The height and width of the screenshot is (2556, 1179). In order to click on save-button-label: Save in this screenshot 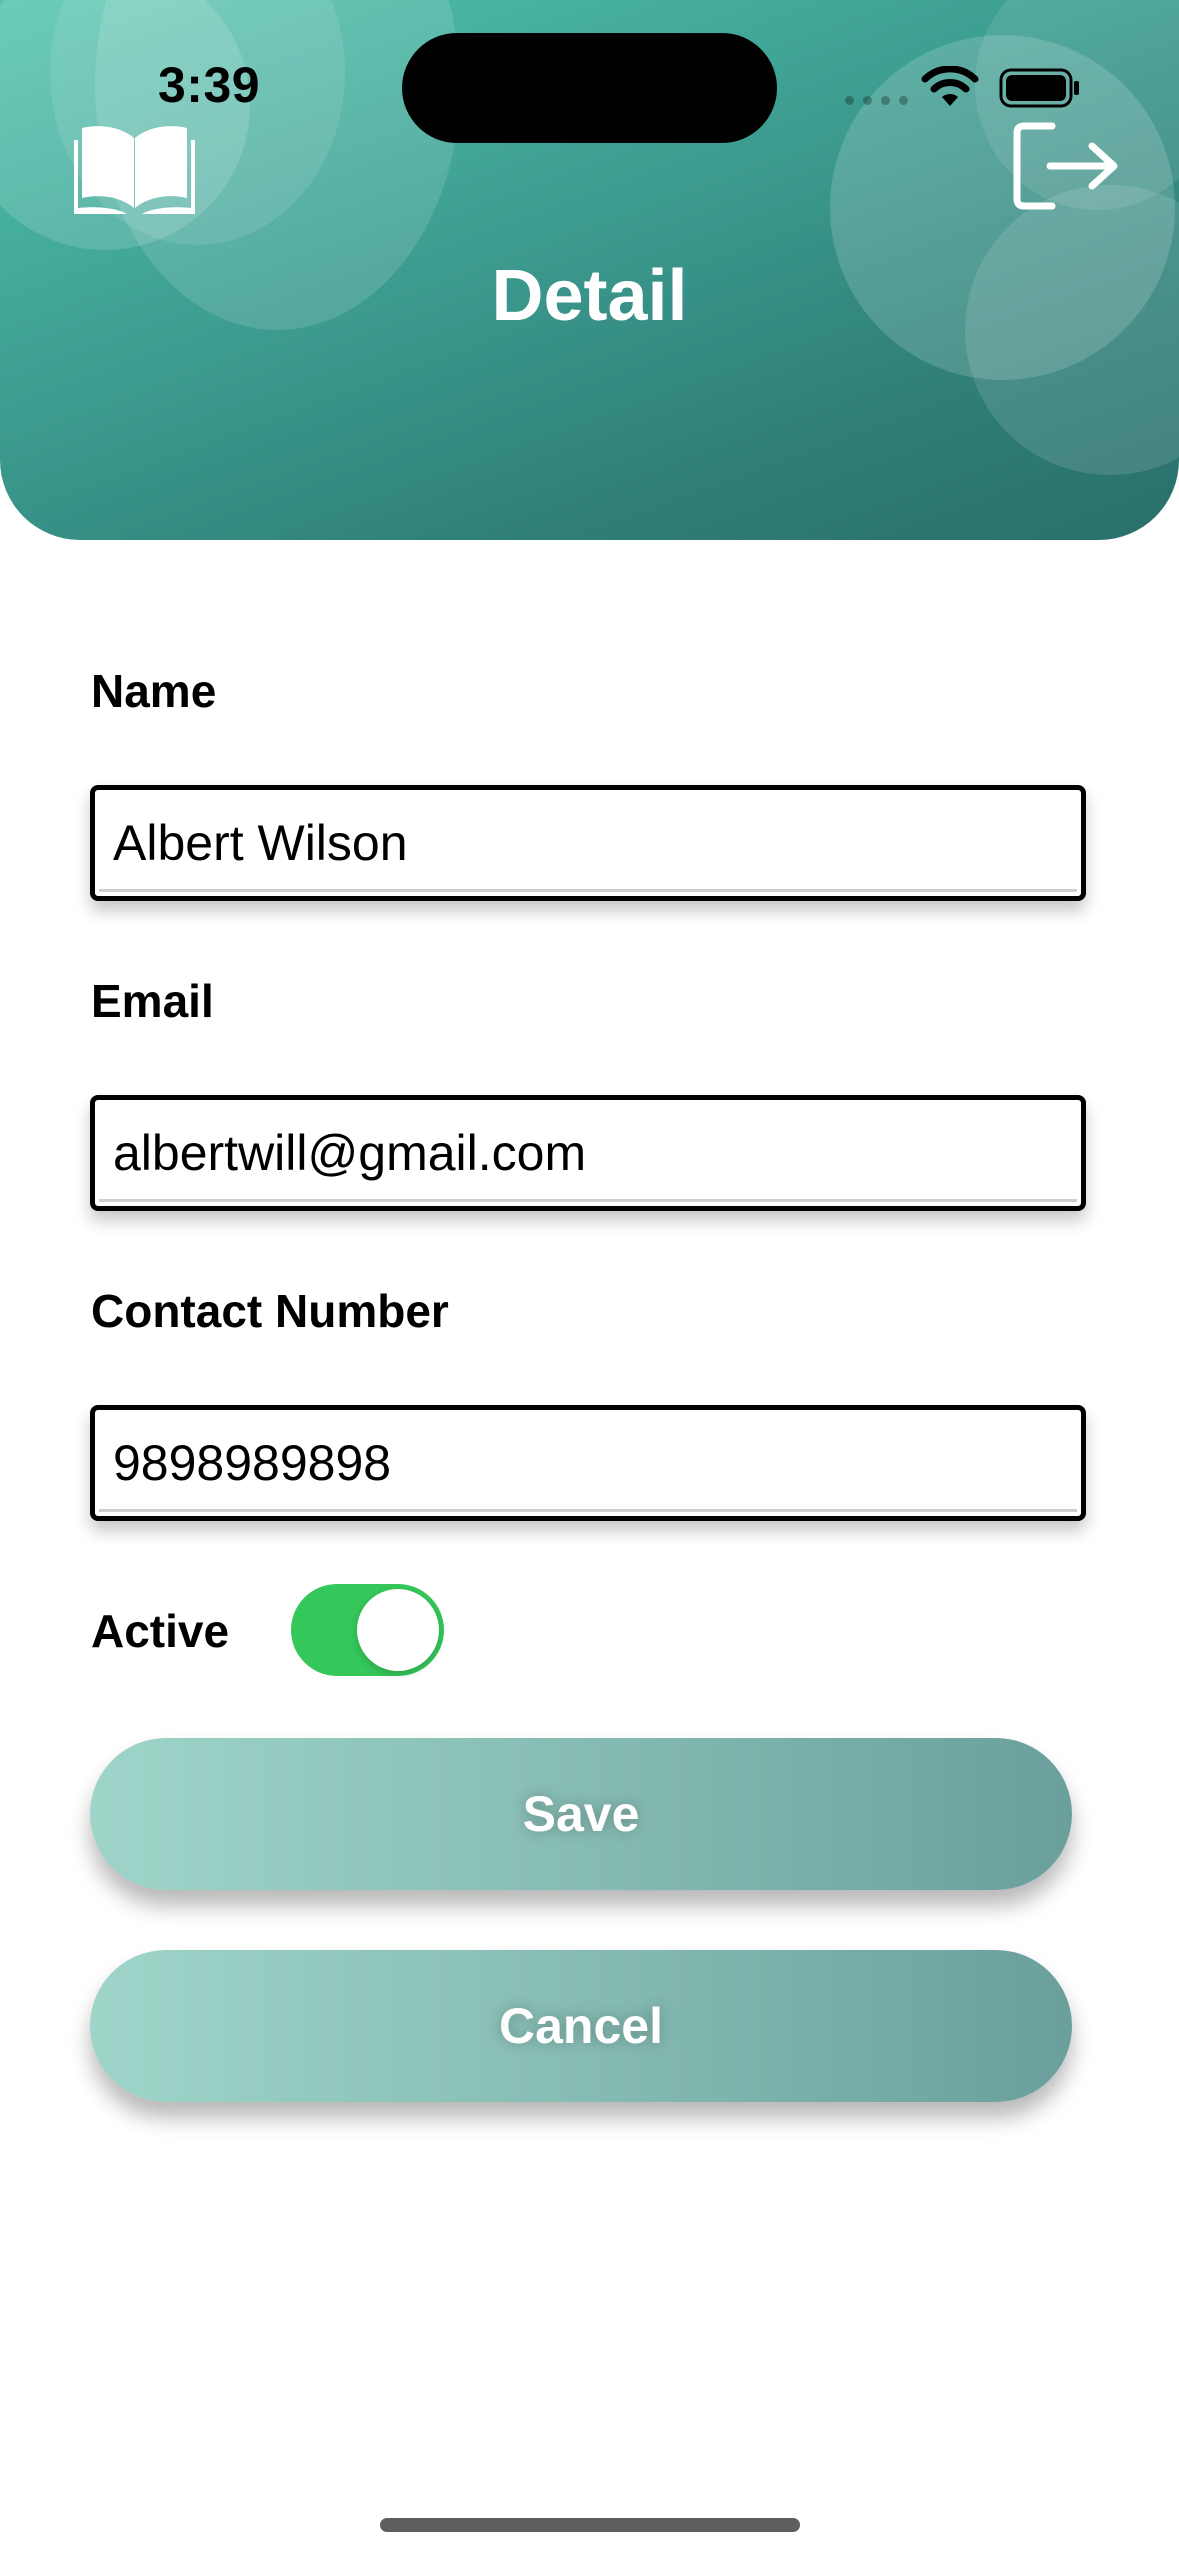, I will do `click(581, 1814)`.